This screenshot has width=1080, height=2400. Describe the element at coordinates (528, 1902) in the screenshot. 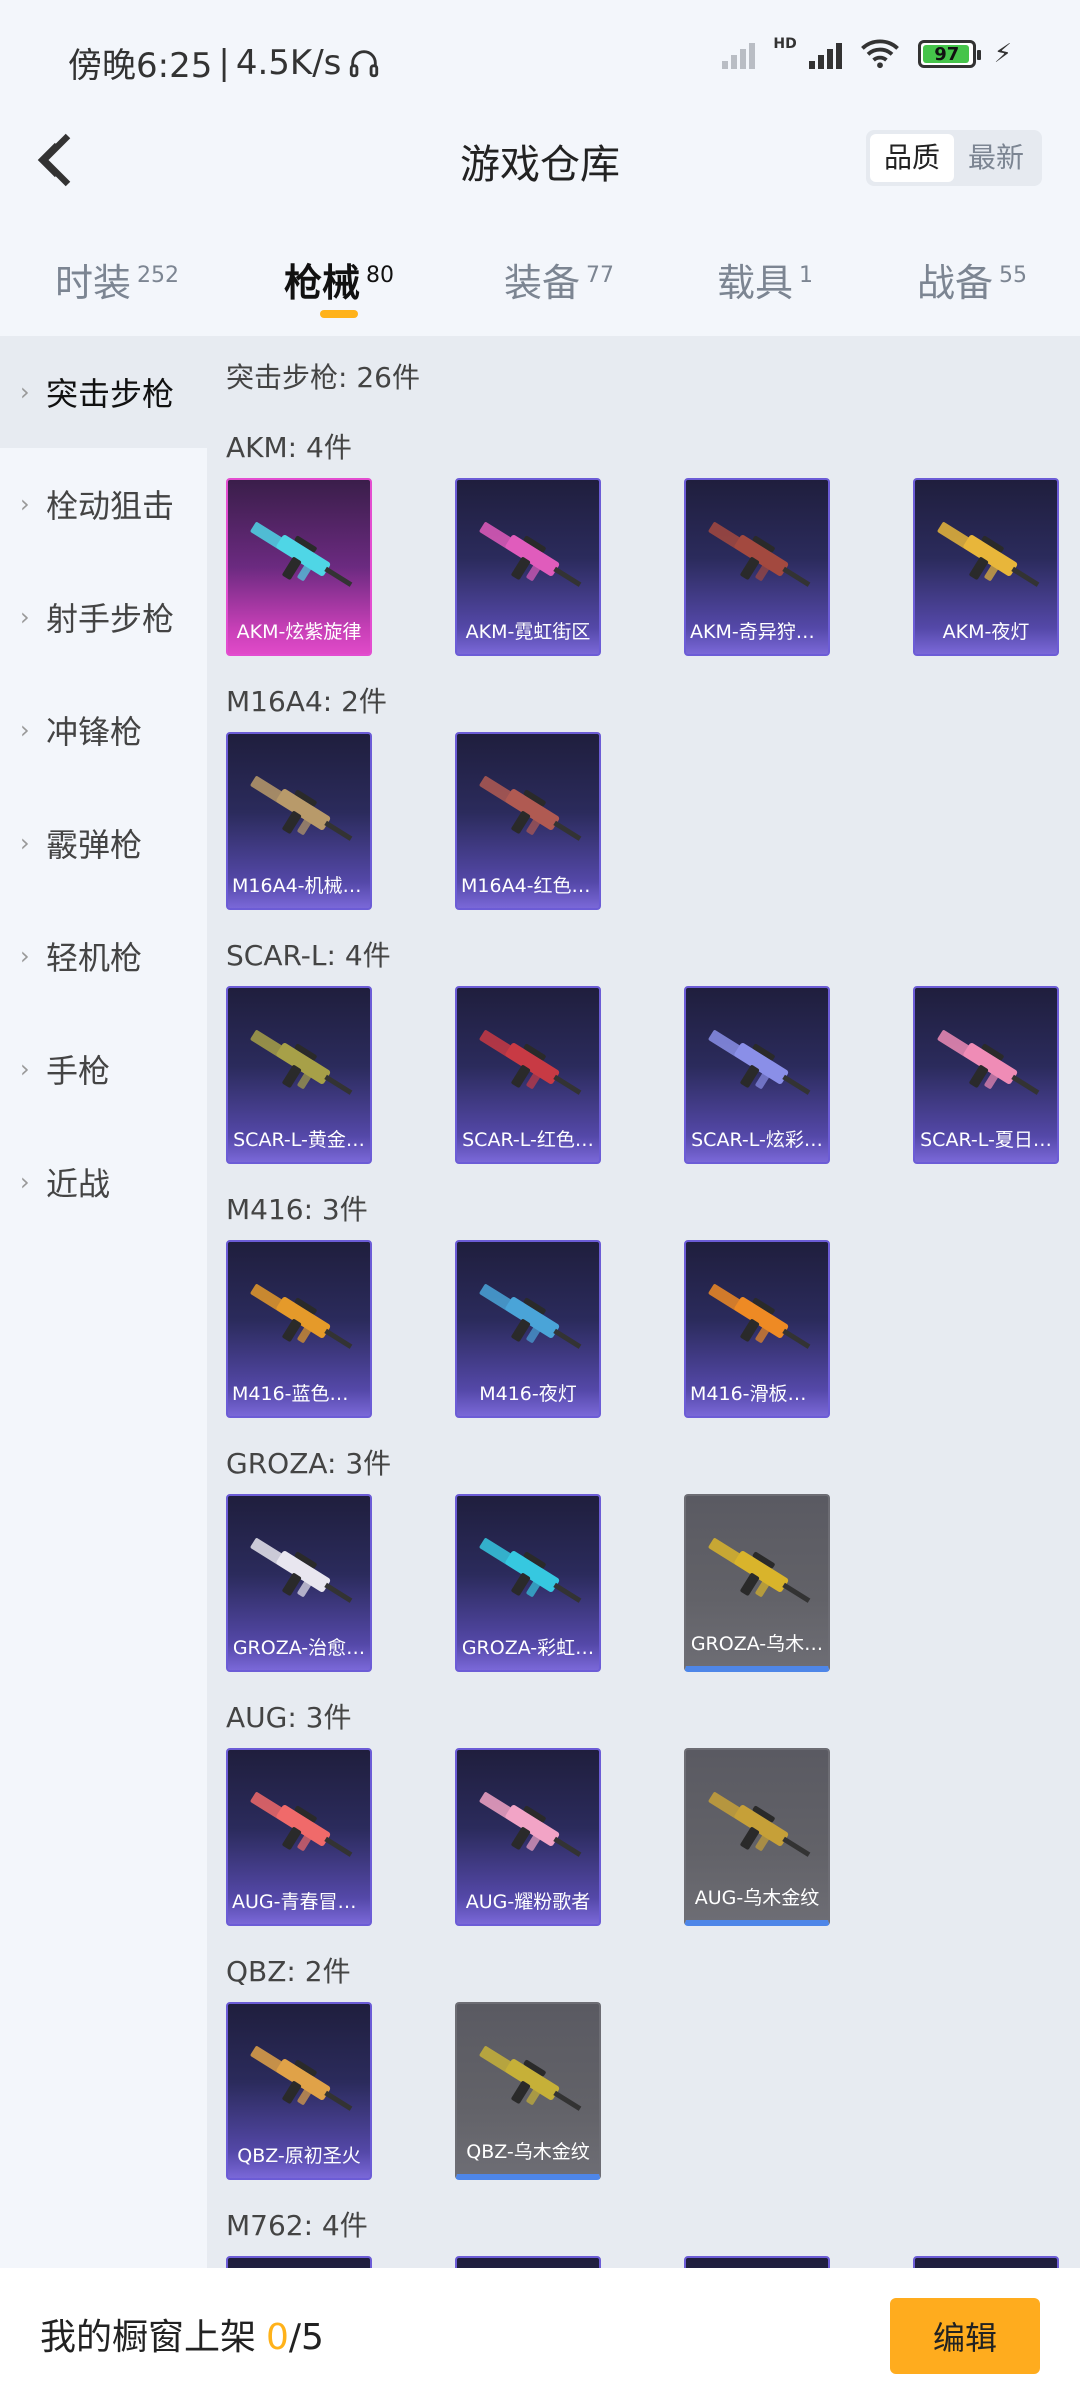

I see `weapon-skin-name: AUG-耀粉歌者` at that location.